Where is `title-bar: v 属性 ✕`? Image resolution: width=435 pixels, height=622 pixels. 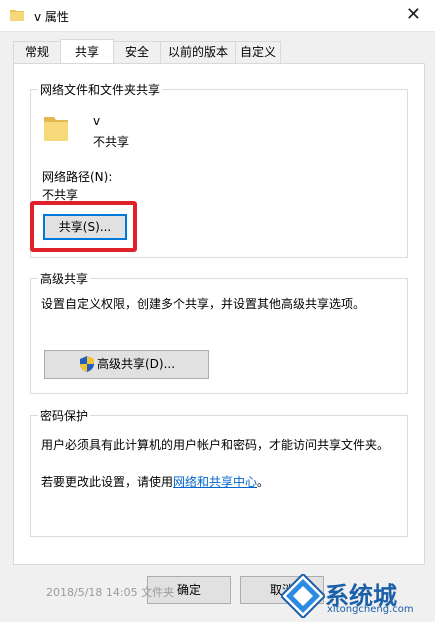 title-bar: v 属性 ✕ is located at coordinates (217, 16).